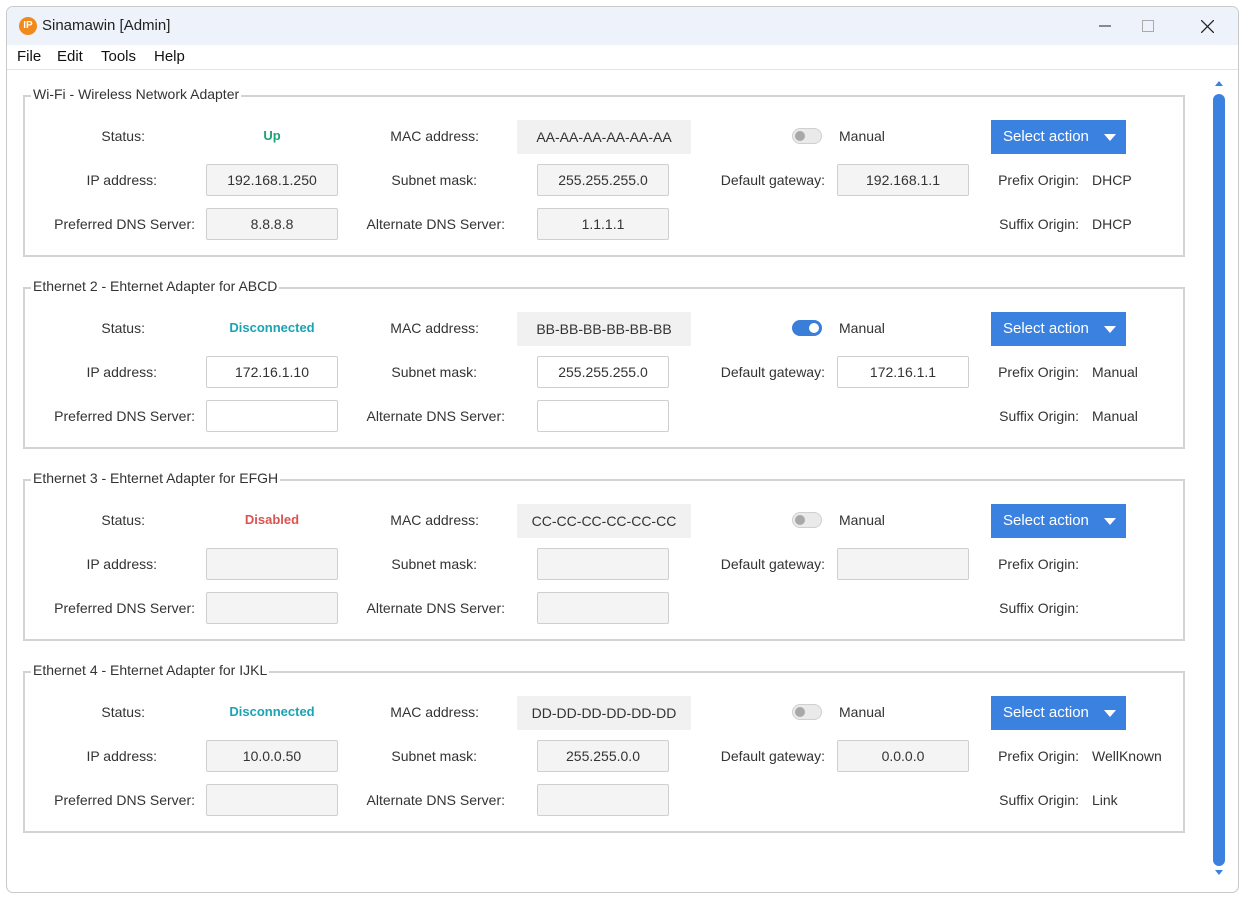 This screenshot has width=1250, height=900. I want to click on adapter-title: Ethernet 4 - Ehternet Adapter for IJKL, so click(150, 670).